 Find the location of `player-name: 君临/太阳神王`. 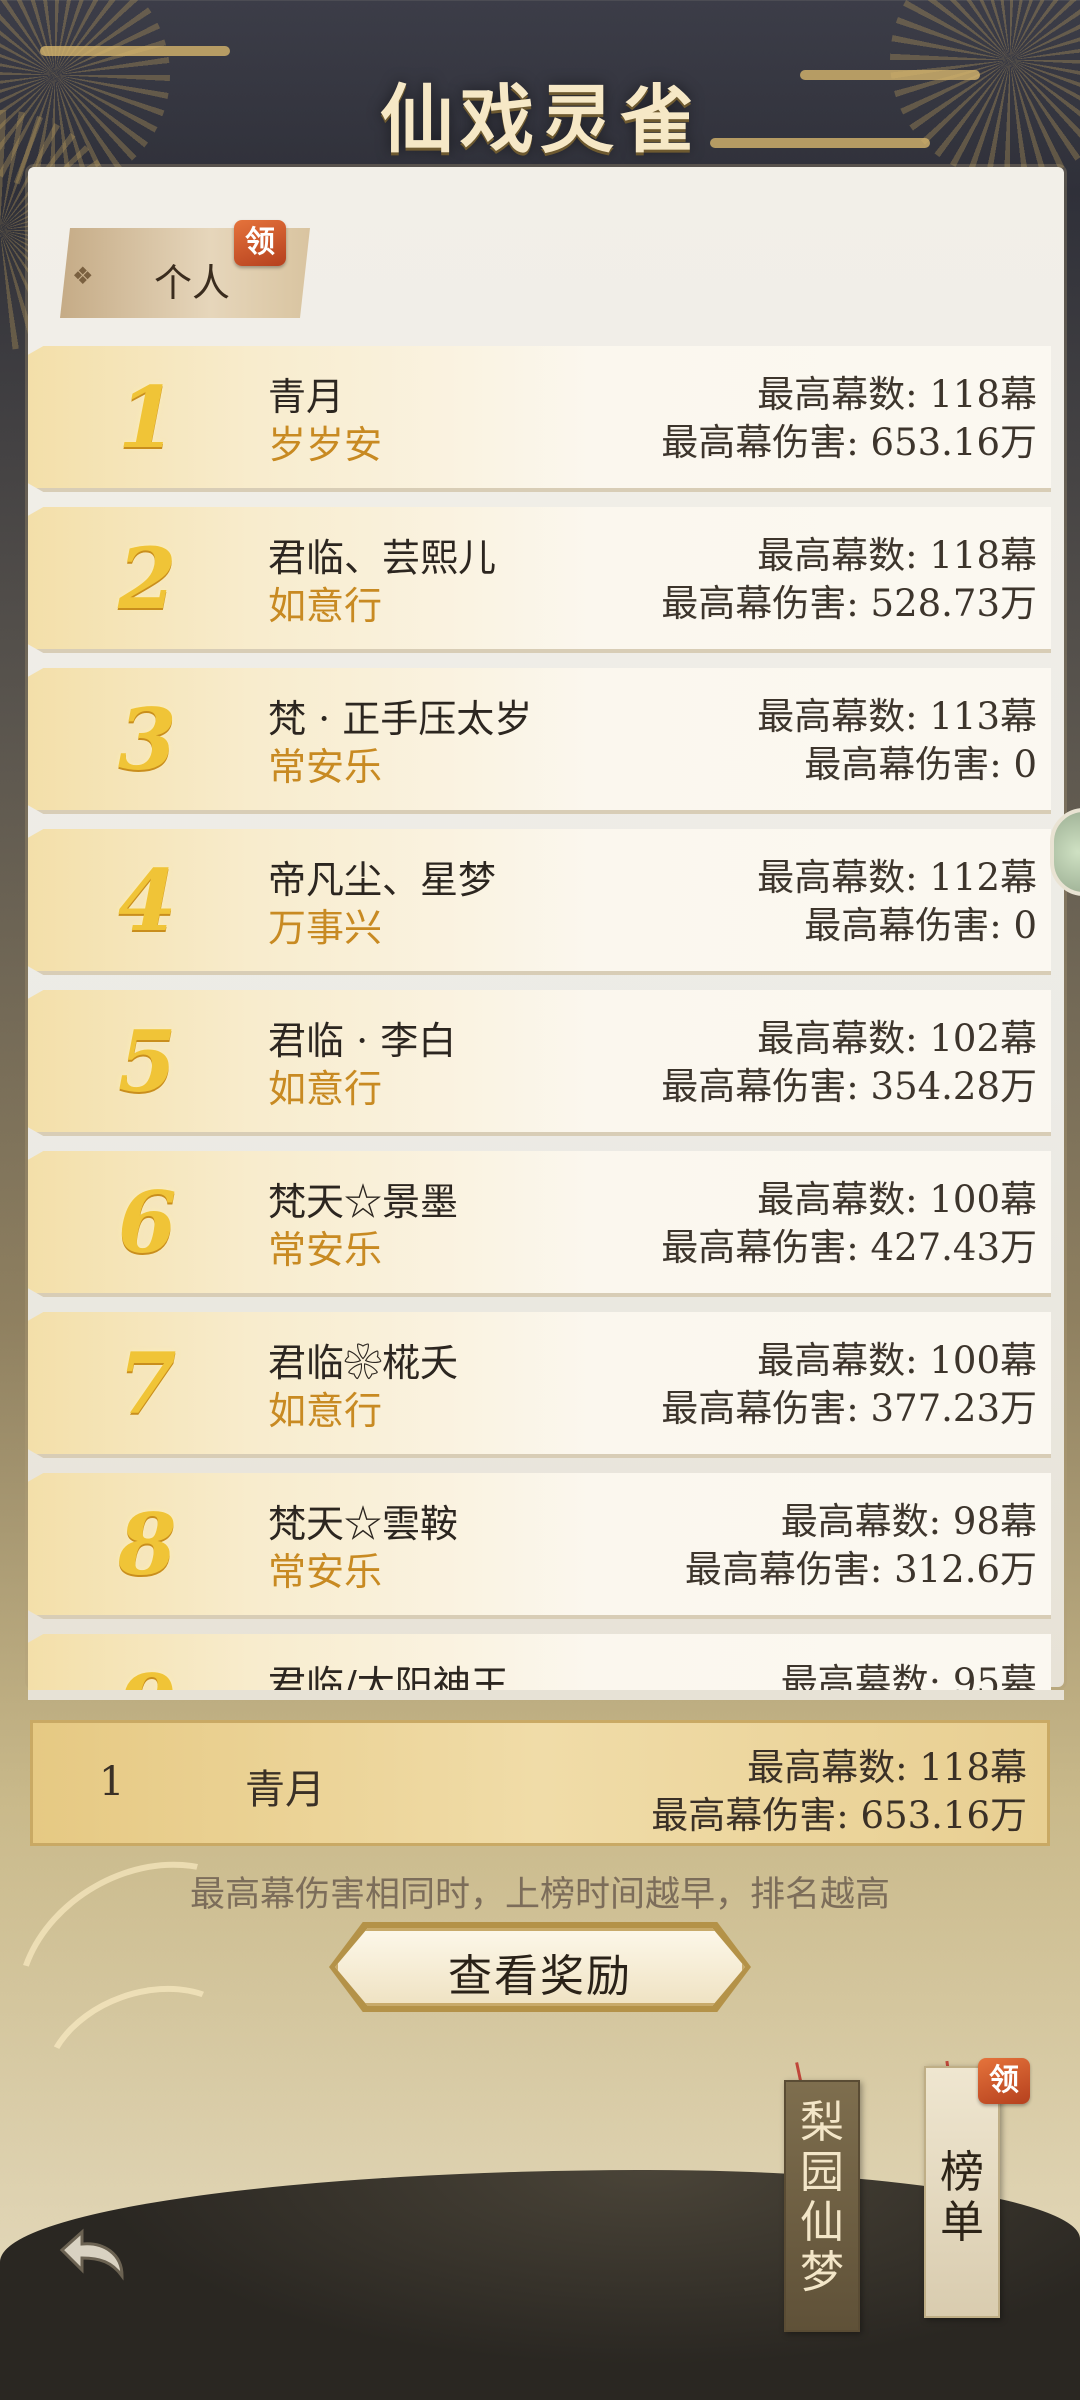

player-name: 君临/太阳神王 is located at coordinates (388, 1676).